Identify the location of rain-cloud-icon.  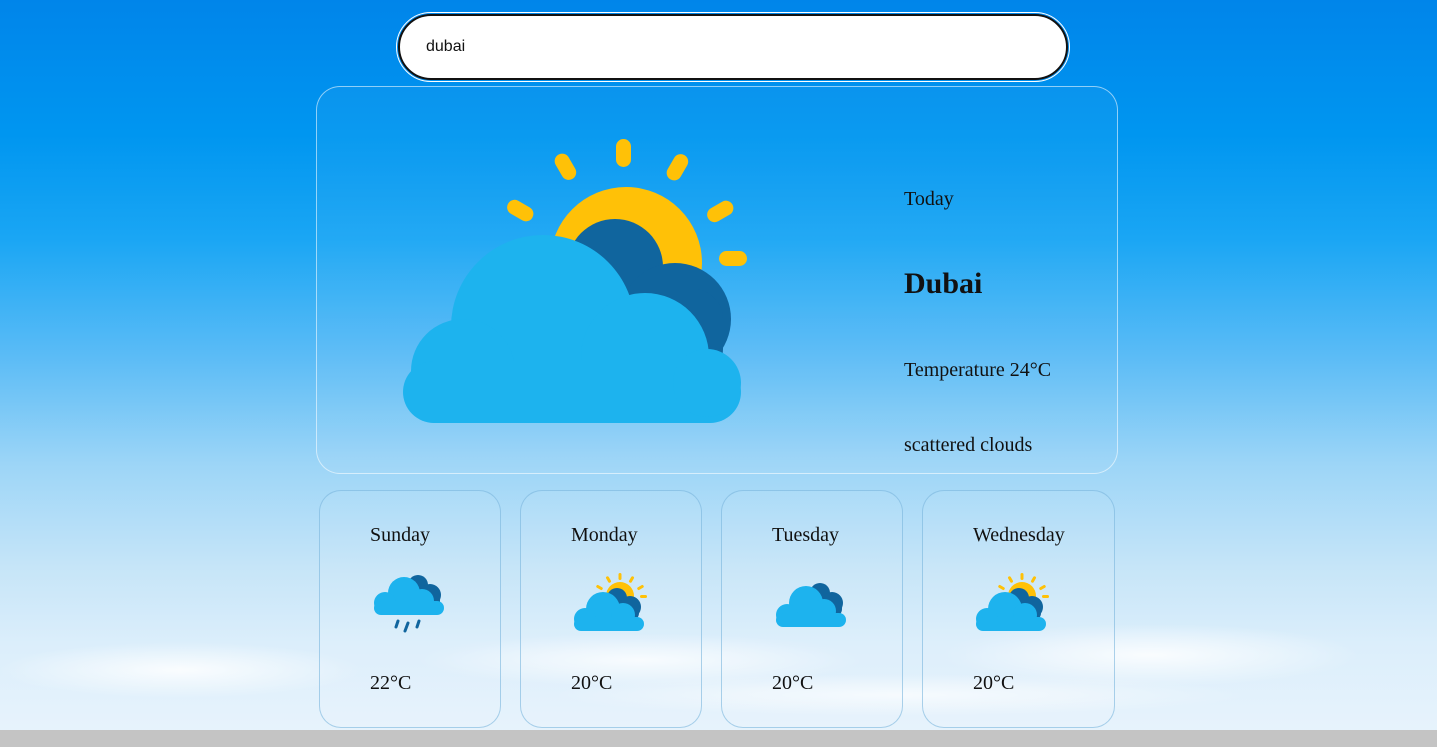
(409, 604).